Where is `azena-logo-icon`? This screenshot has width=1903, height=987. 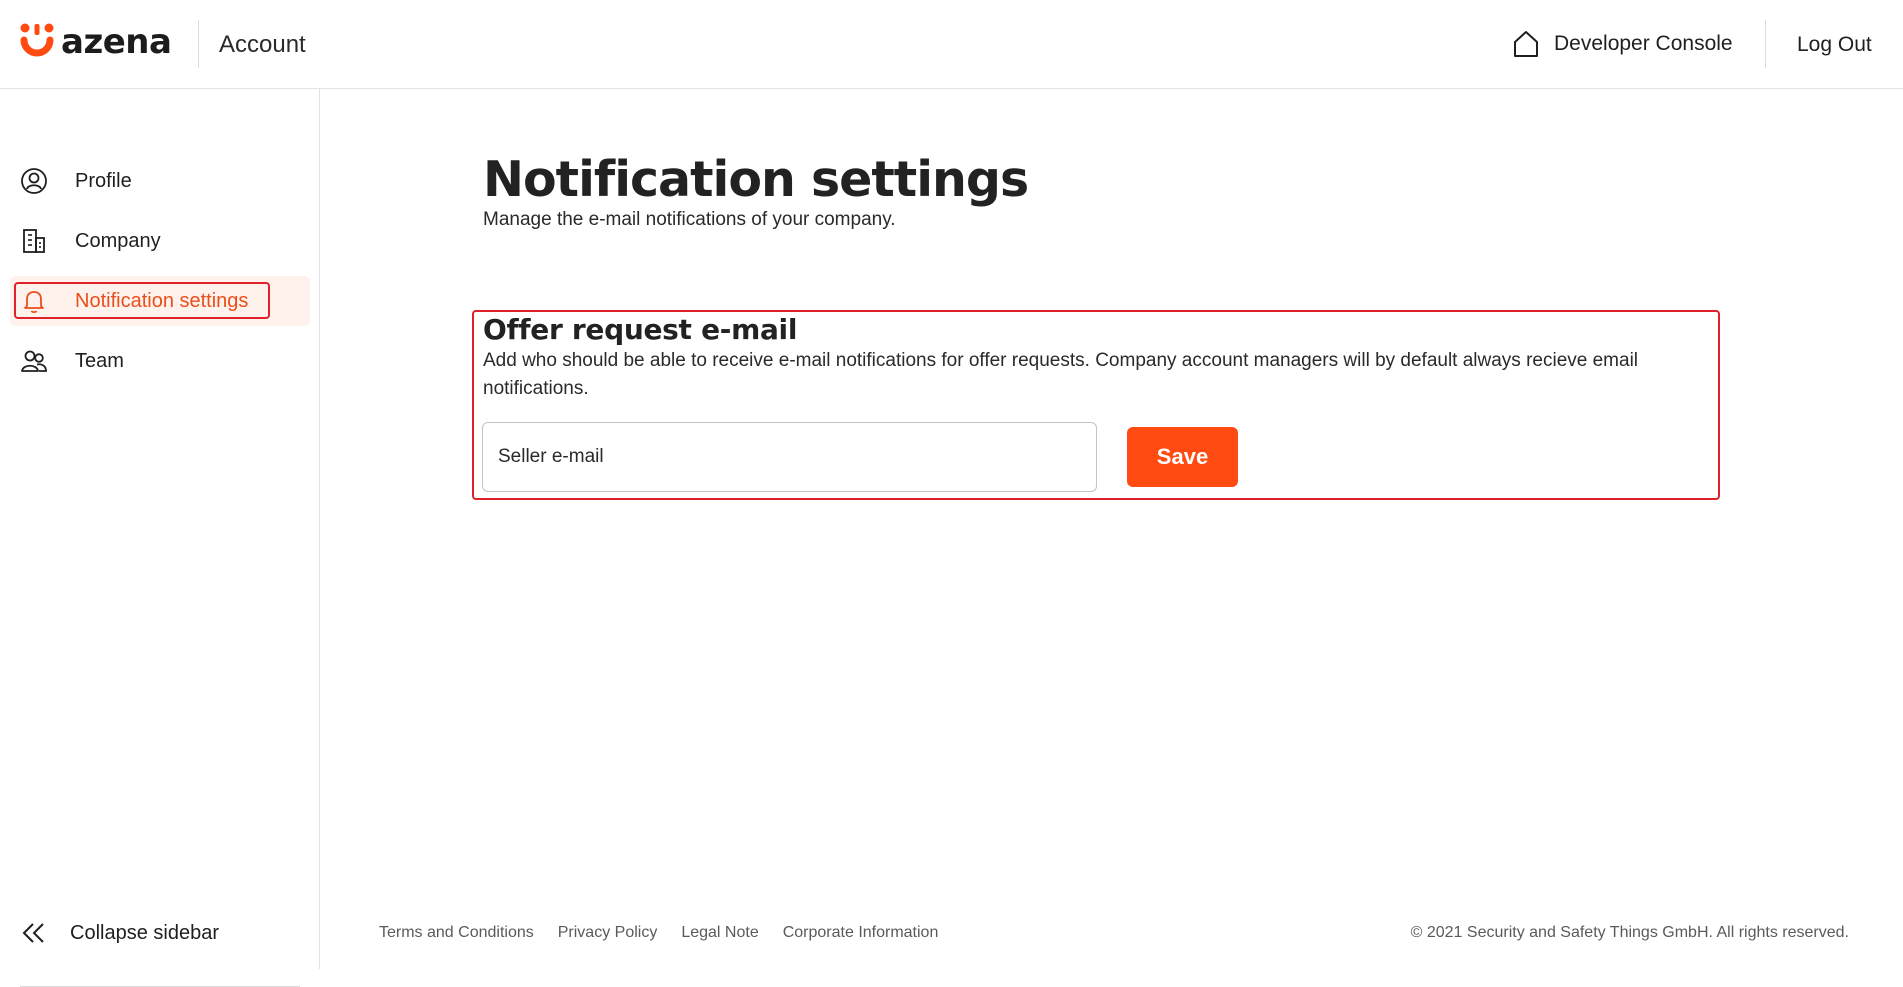
azena-logo-icon is located at coordinates (37, 40).